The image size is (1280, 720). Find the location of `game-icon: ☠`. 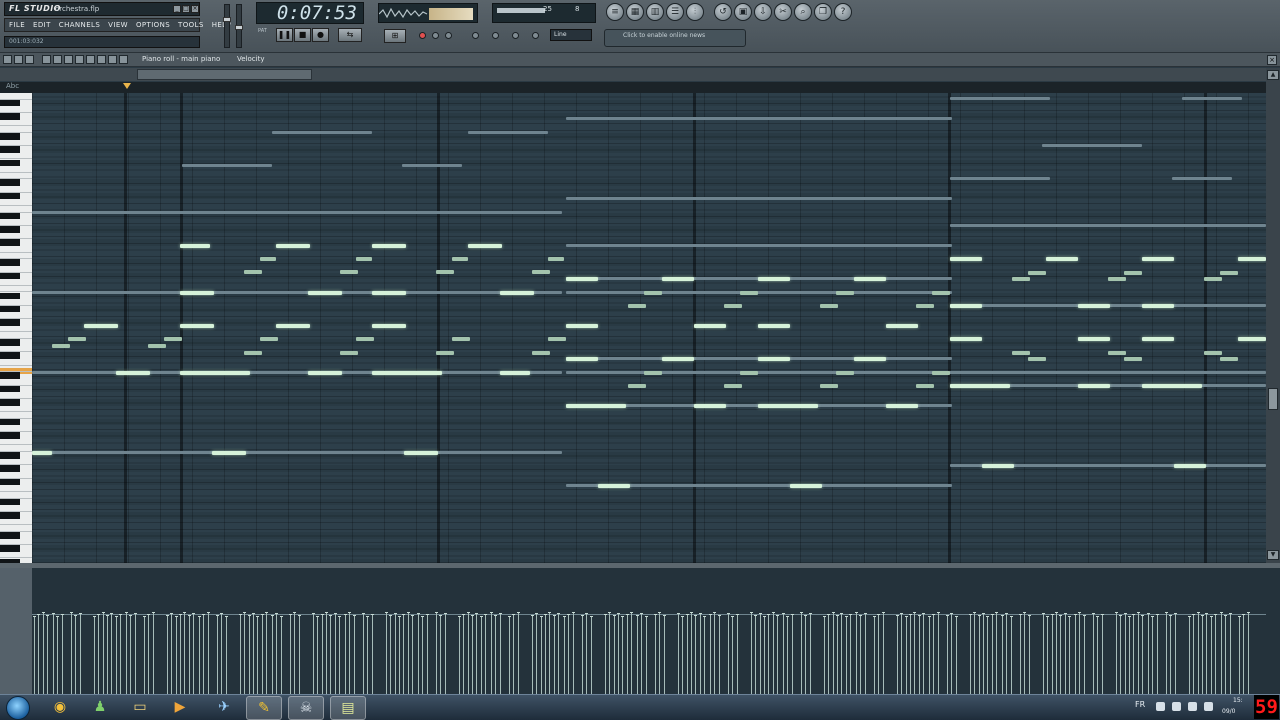

game-icon: ☠ is located at coordinates (306, 708).